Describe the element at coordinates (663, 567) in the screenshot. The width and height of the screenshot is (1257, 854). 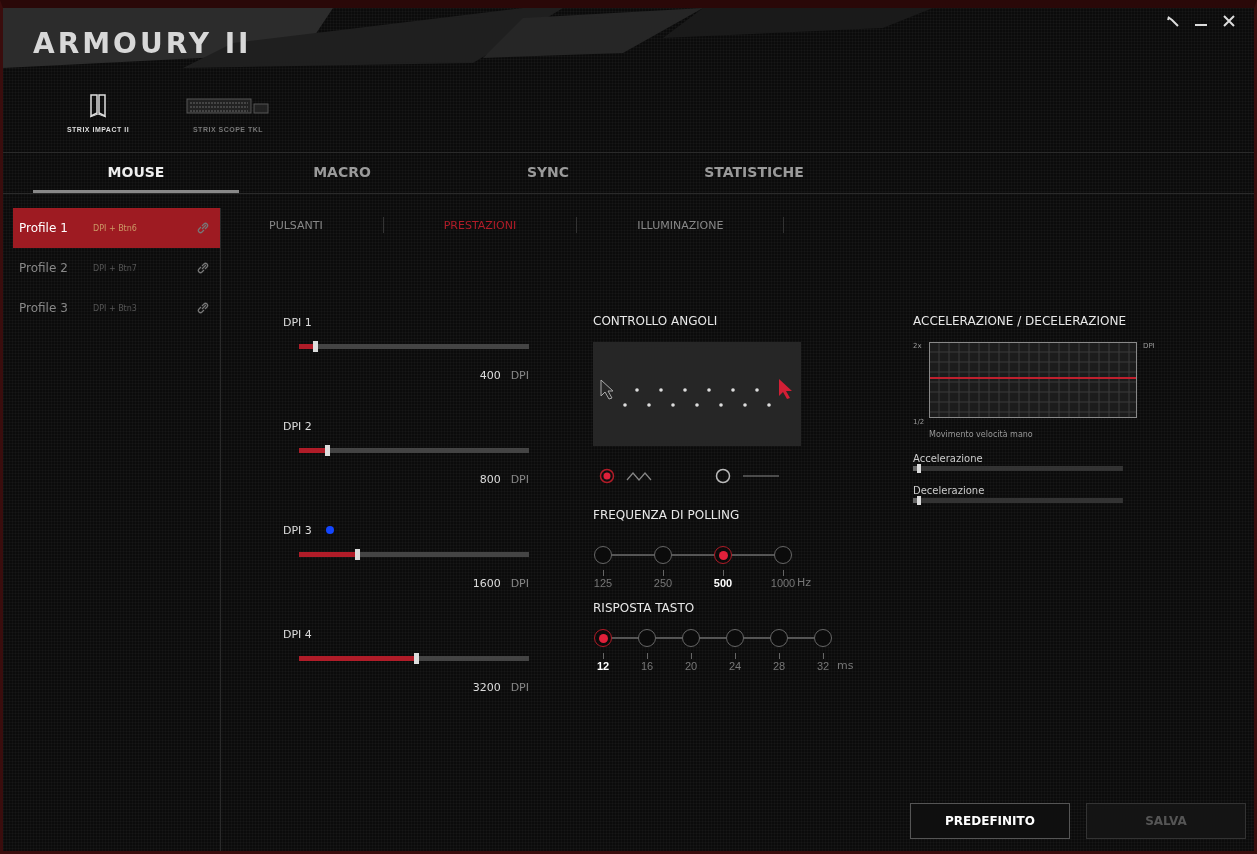
I see `step-option: 250` at that location.